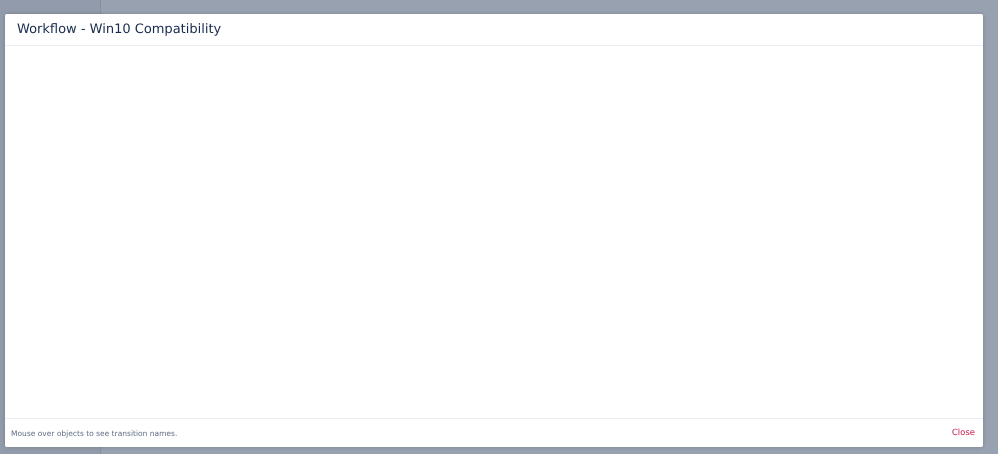 The height and width of the screenshot is (454, 998). I want to click on dialog-title: Workflow - Win10 Compatibility, so click(119, 29).